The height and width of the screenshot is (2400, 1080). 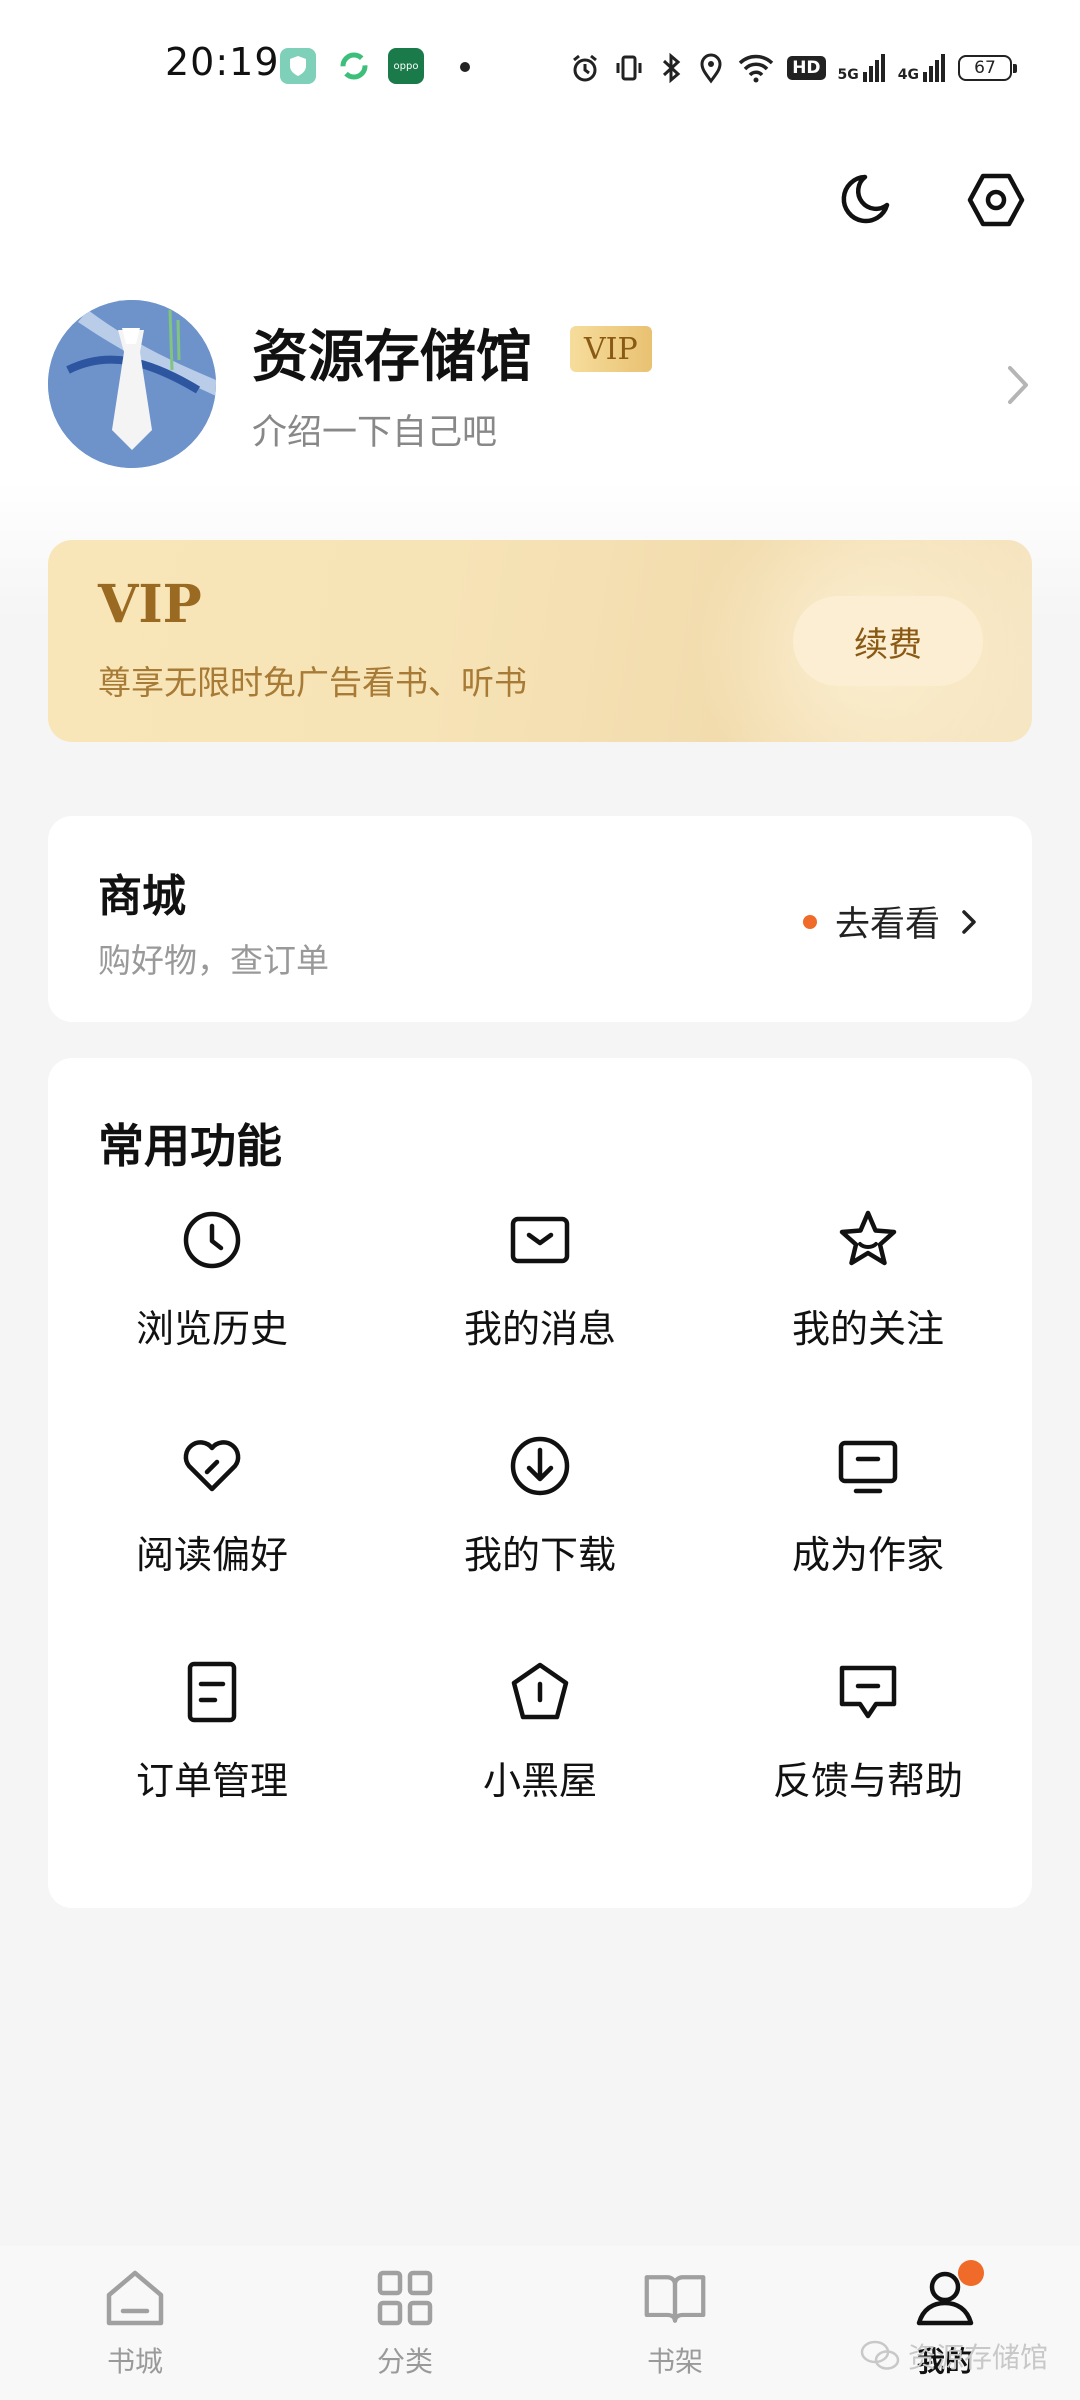 I want to click on signal-4g-label: 4G, so click(x=908, y=75).